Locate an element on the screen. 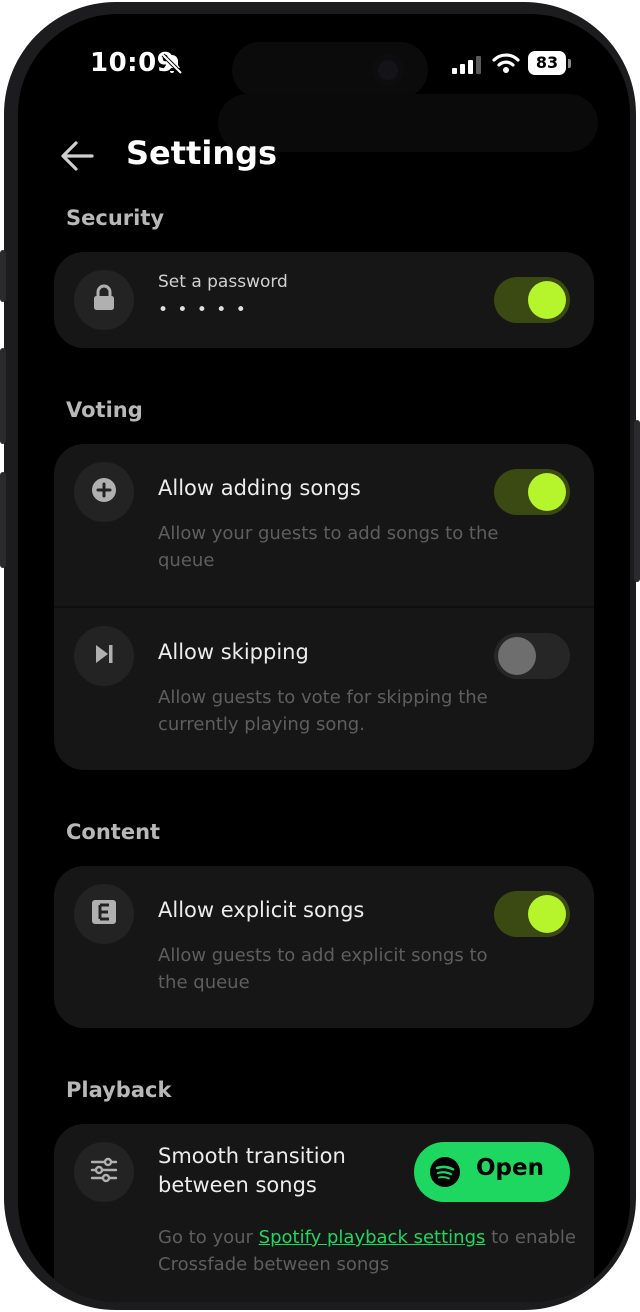 The image size is (640, 1312). skip-next-icon is located at coordinates (104, 656).